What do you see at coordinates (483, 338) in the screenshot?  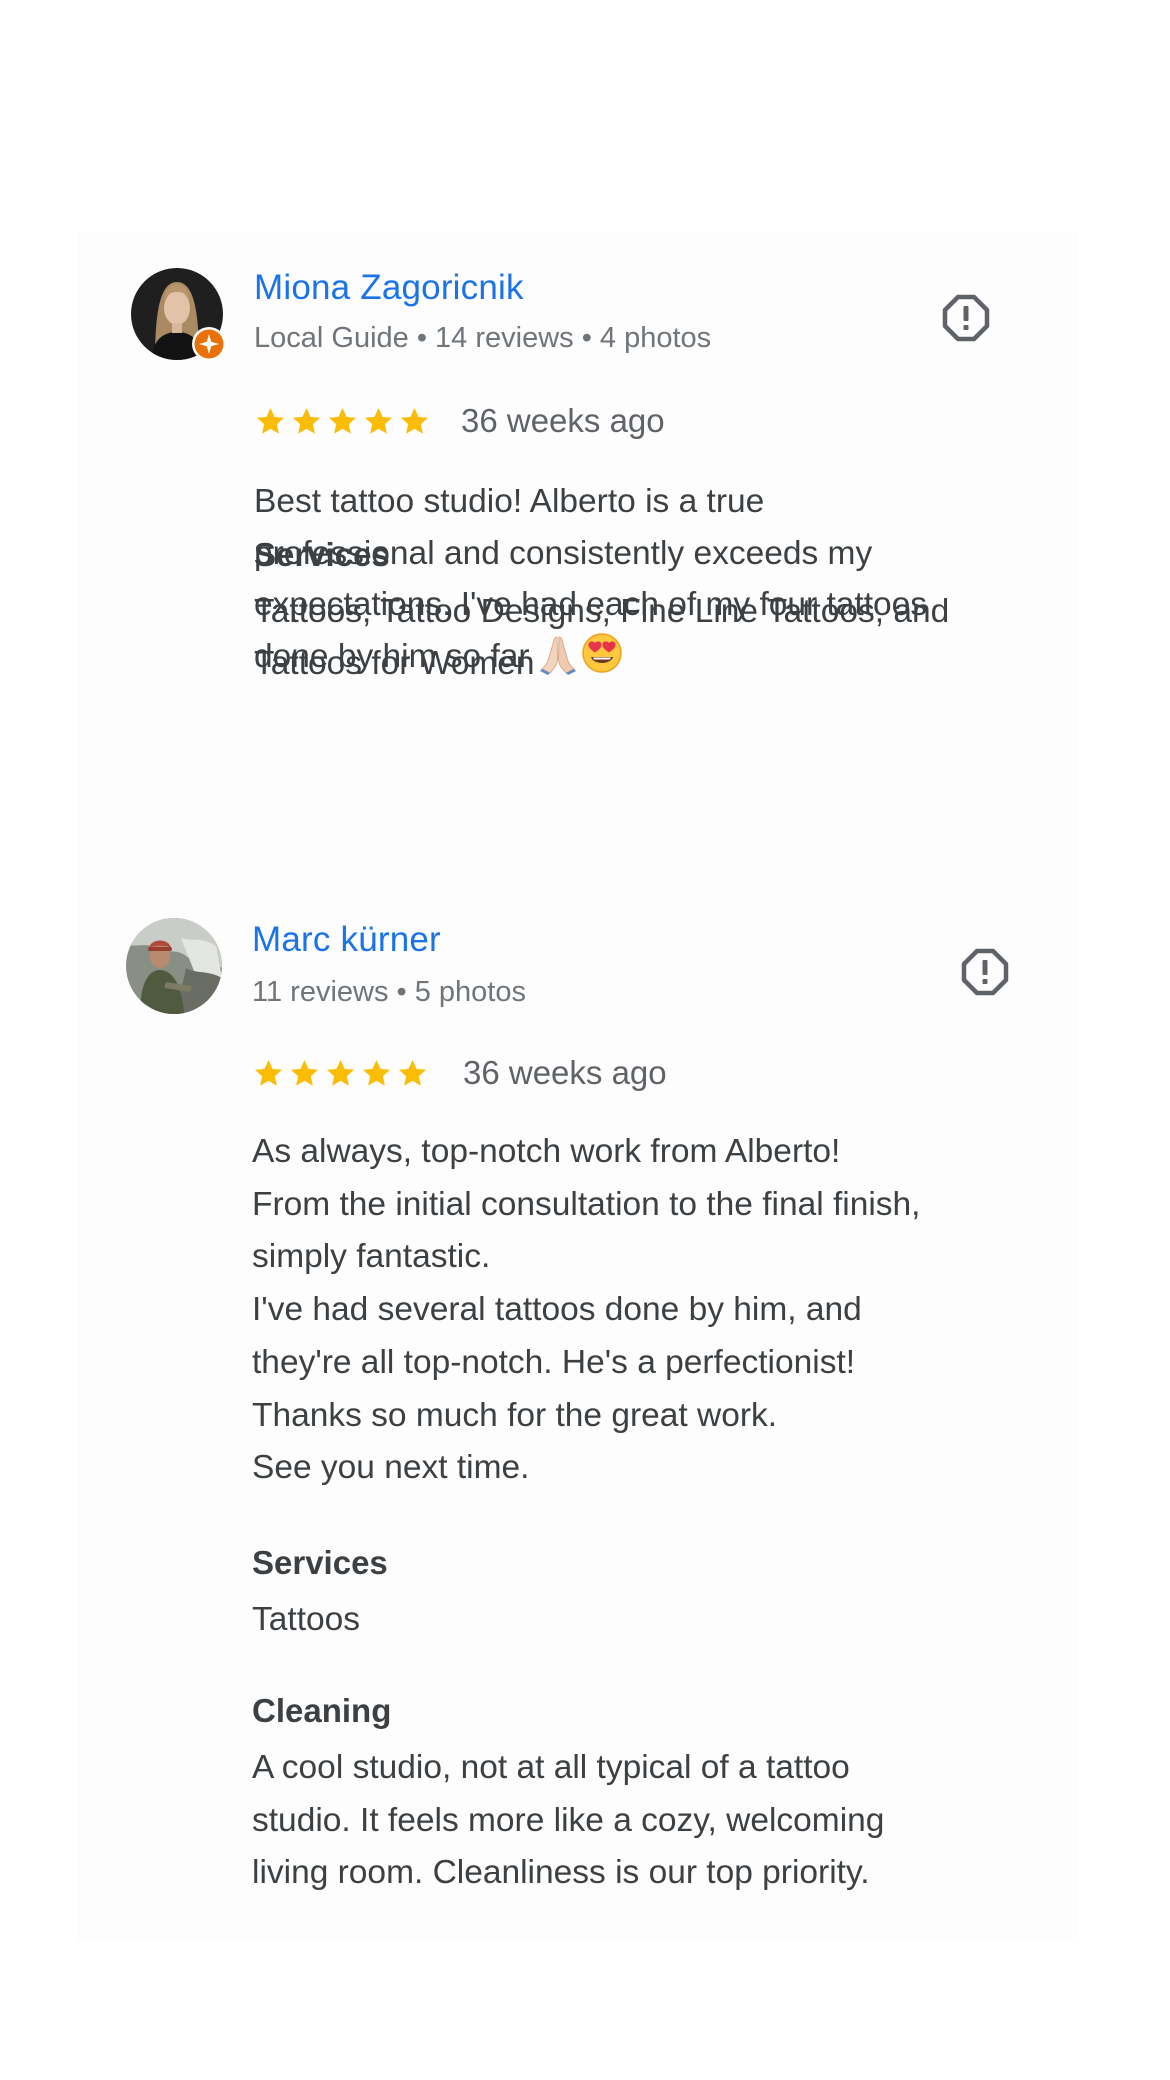 I see `reviewer-meta: Local Guide • 14 reviews • 4 photos` at bounding box center [483, 338].